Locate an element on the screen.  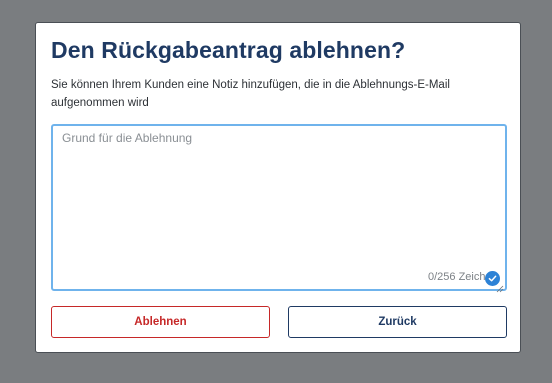
reject-button: Ablehnen is located at coordinates (160, 322).